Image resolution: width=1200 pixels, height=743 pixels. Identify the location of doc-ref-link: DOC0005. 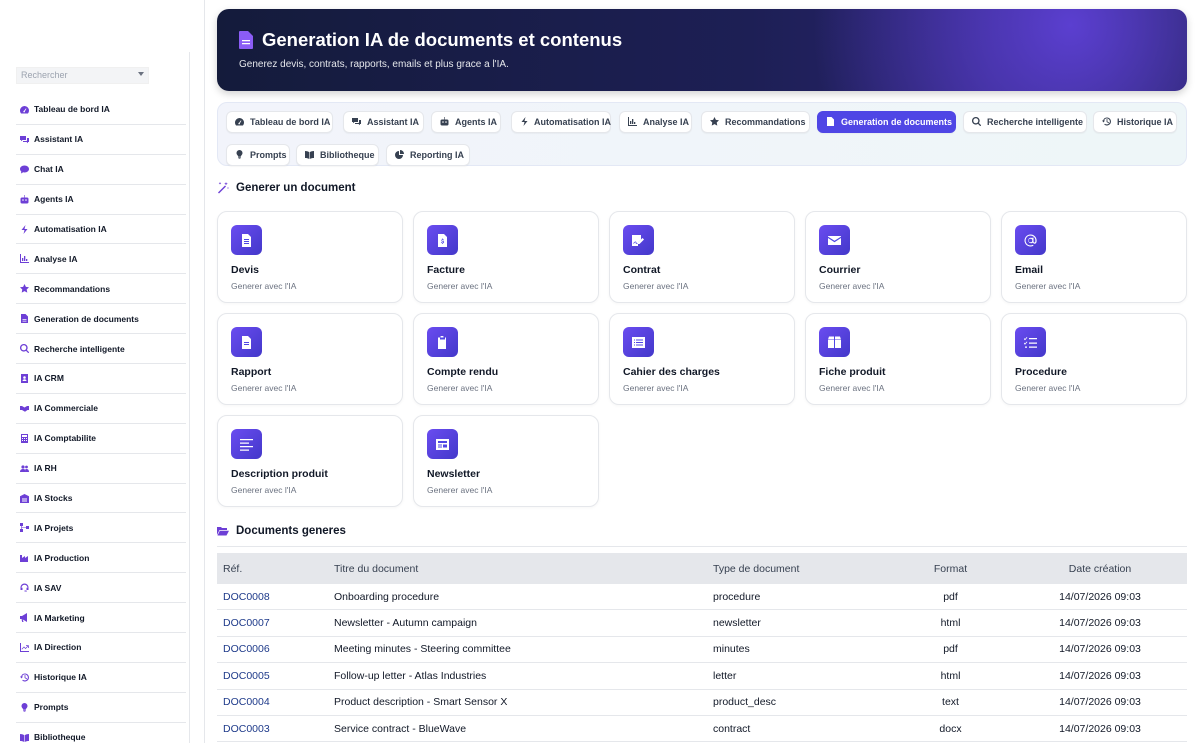
(275, 676).